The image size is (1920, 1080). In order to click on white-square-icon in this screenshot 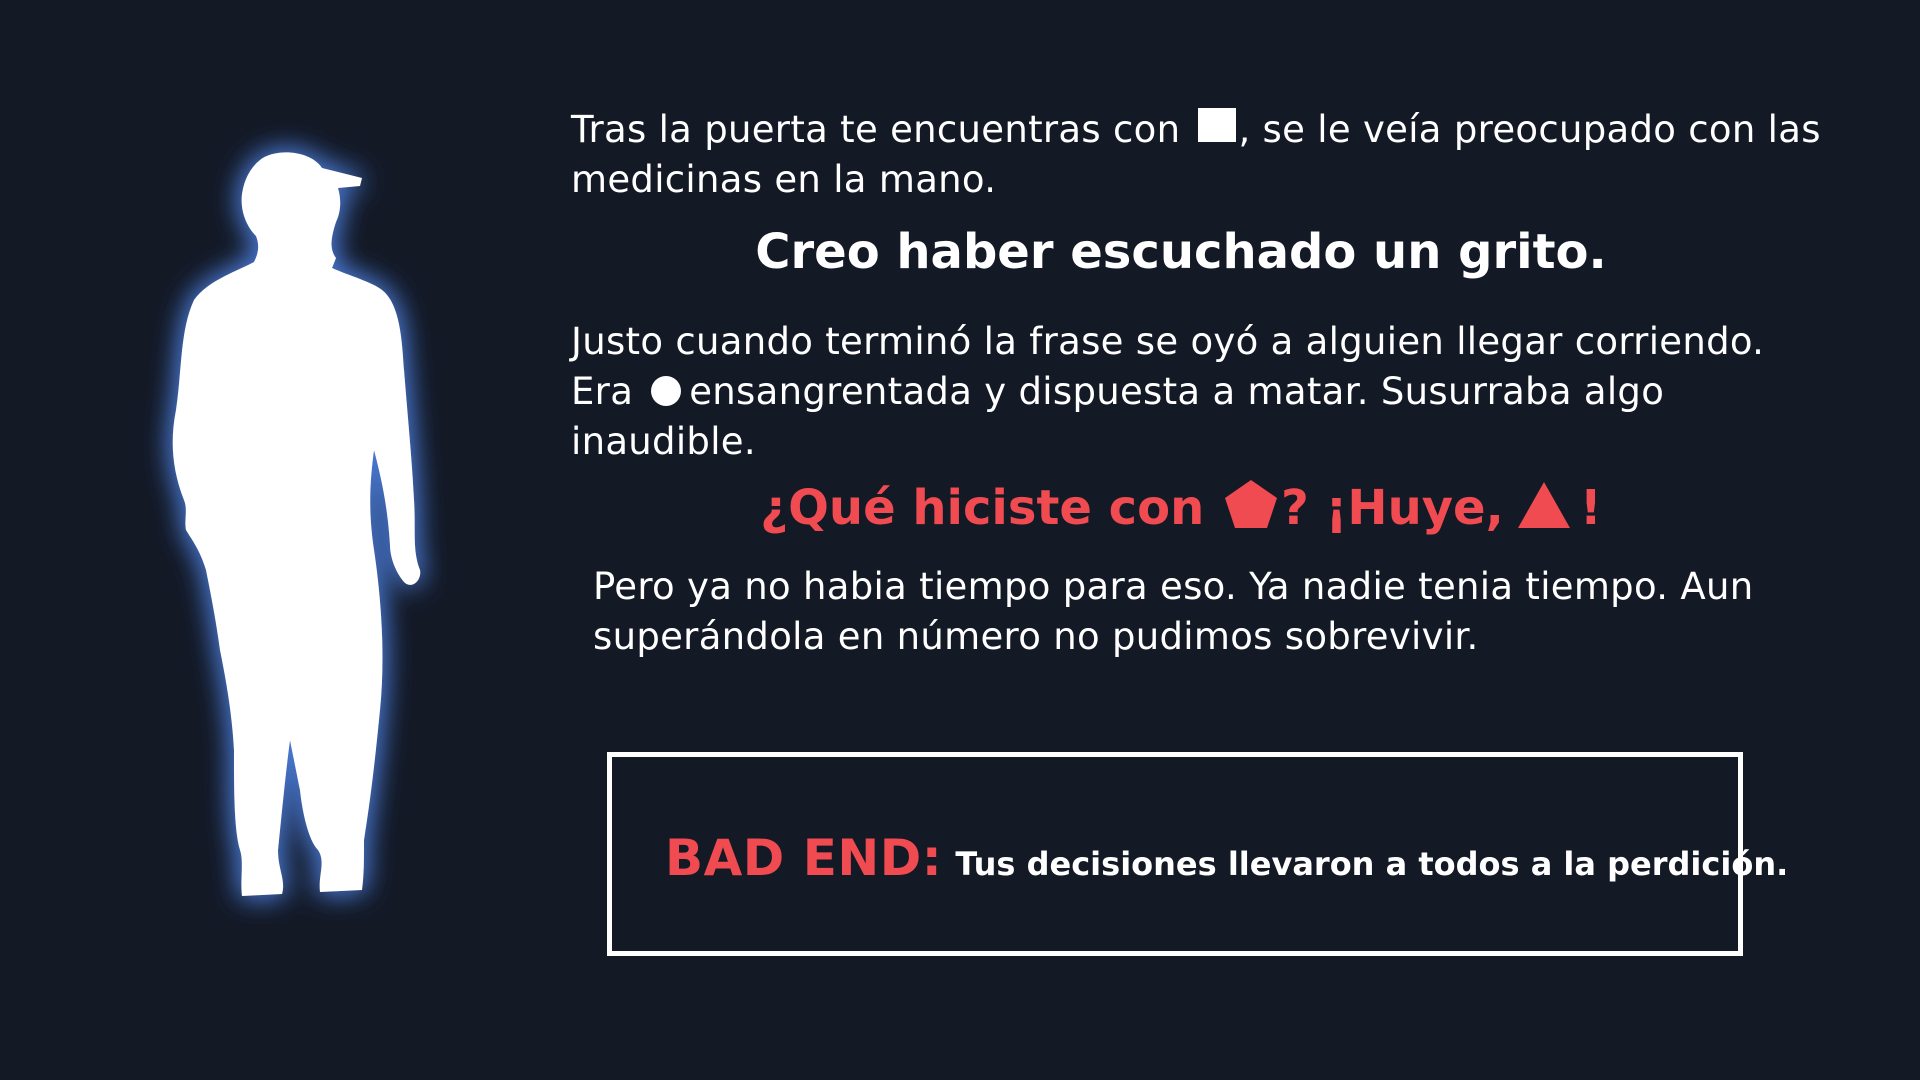, I will do `click(1217, 125)`.